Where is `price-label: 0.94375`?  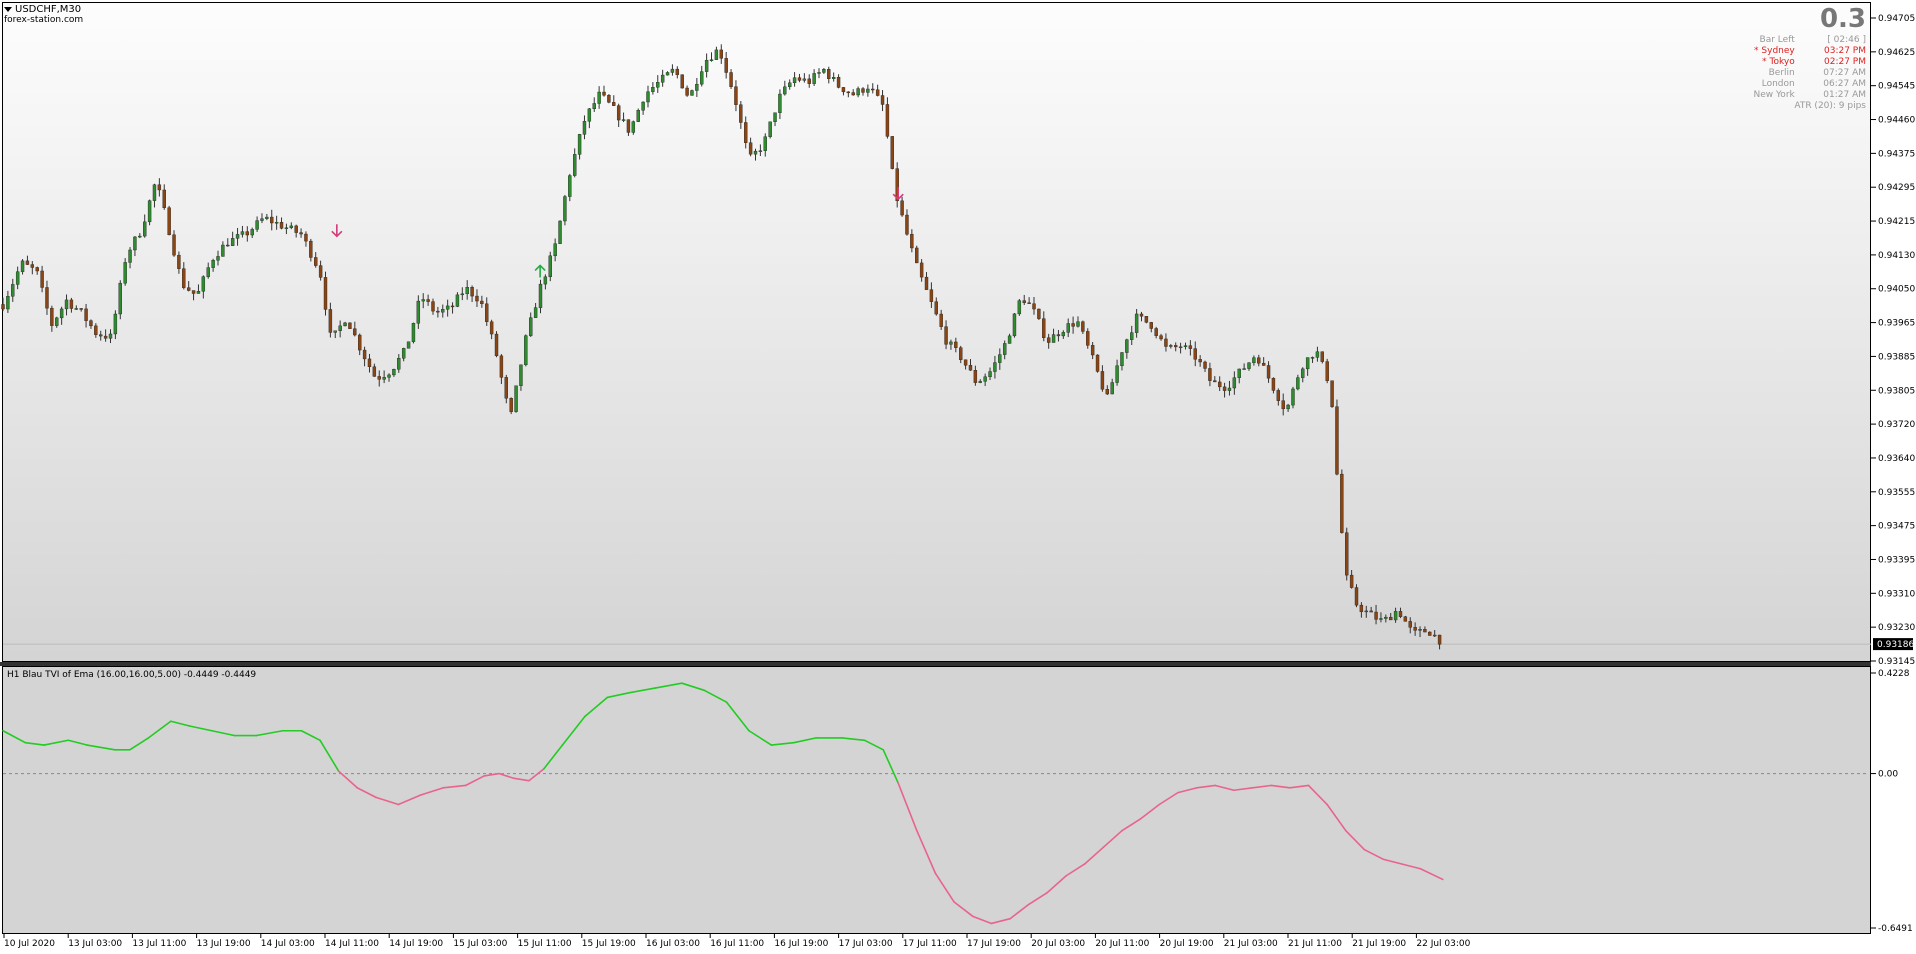 price-label: 0.94375 is located at coordinates (1896, 154).